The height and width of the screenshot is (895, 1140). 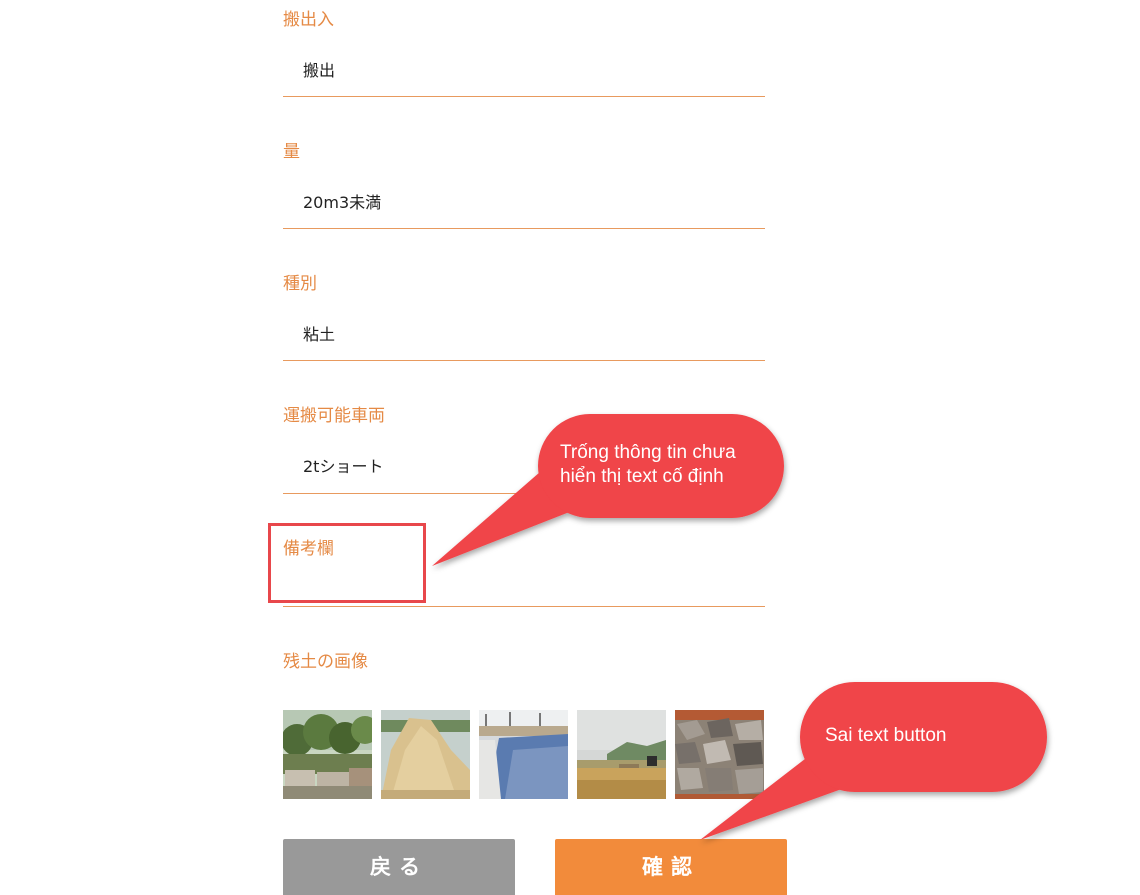 I want to click on callout-text-wrong-button: Sai text button, so click(x=886, y=735).